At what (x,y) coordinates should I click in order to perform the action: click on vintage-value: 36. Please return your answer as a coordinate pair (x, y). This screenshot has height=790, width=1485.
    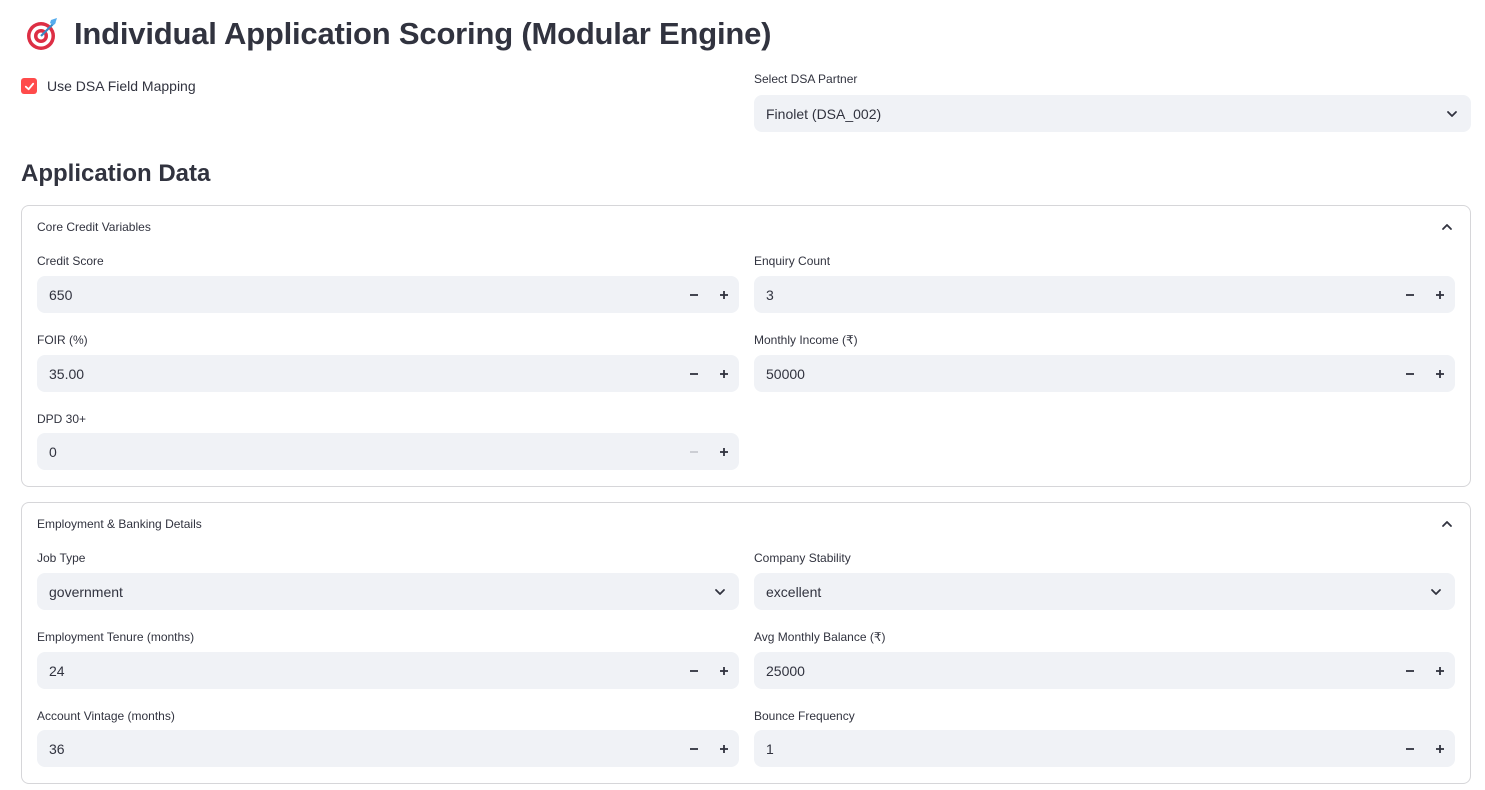
    Looking at the image, I should click on (358, 749).